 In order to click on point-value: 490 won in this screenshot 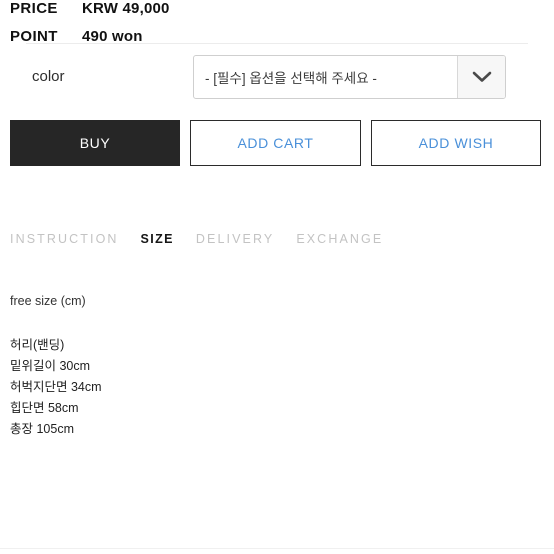, I will do `click(112, 36)`.